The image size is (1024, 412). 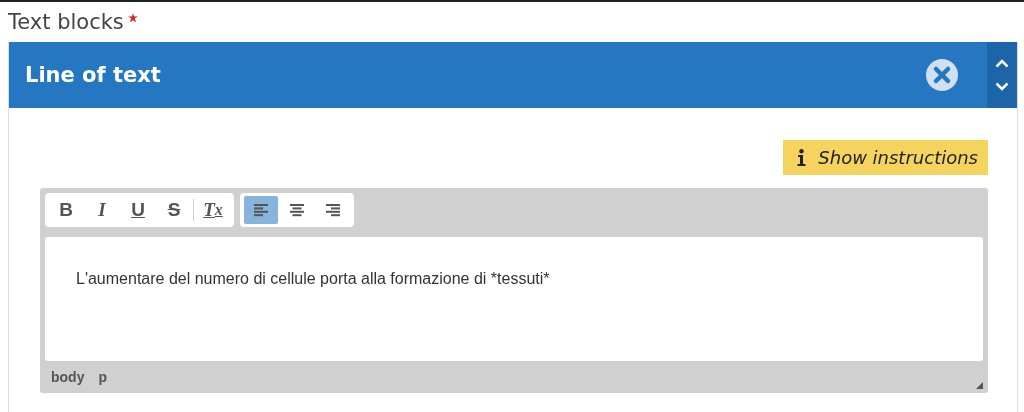 I want to click on align-center-icon, so click(x=297, y=210).